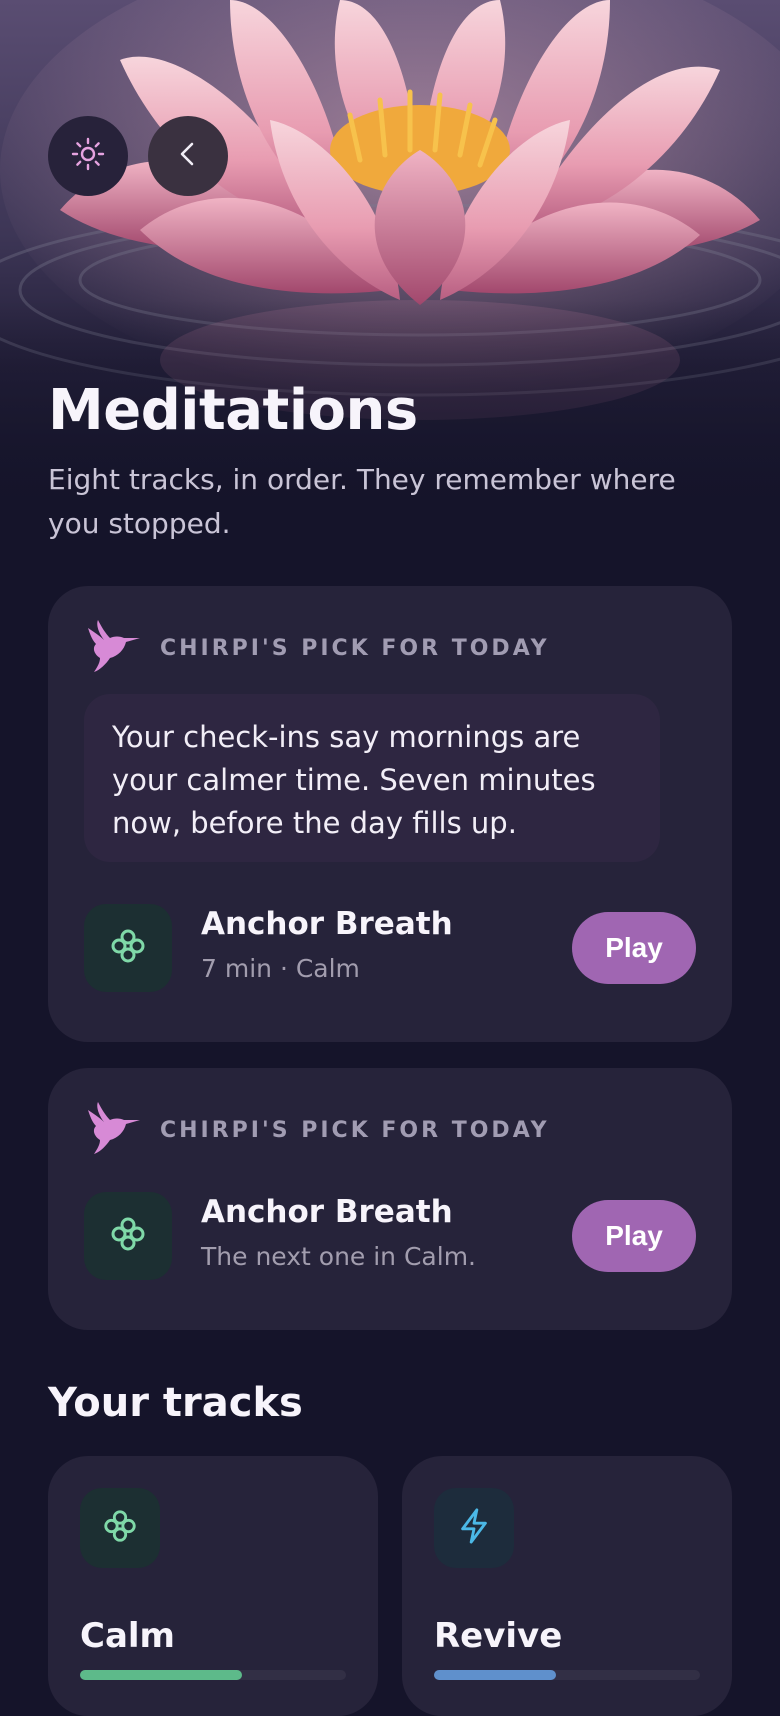  I want to click on tile-name: Calm, so click(127, 1636).